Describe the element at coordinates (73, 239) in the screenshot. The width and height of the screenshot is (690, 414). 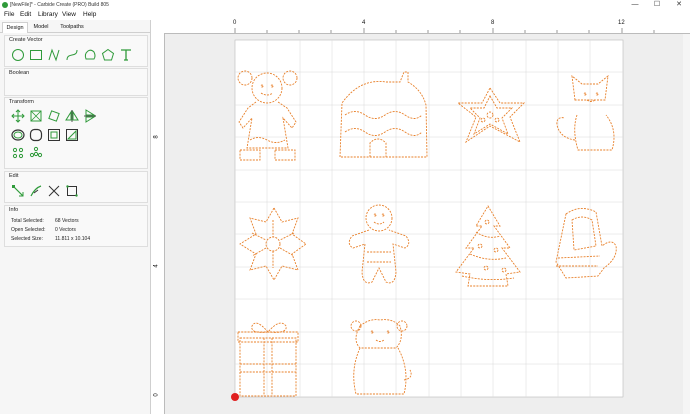
I see `selected-size-value: 11.811 x 10.104` at that location.